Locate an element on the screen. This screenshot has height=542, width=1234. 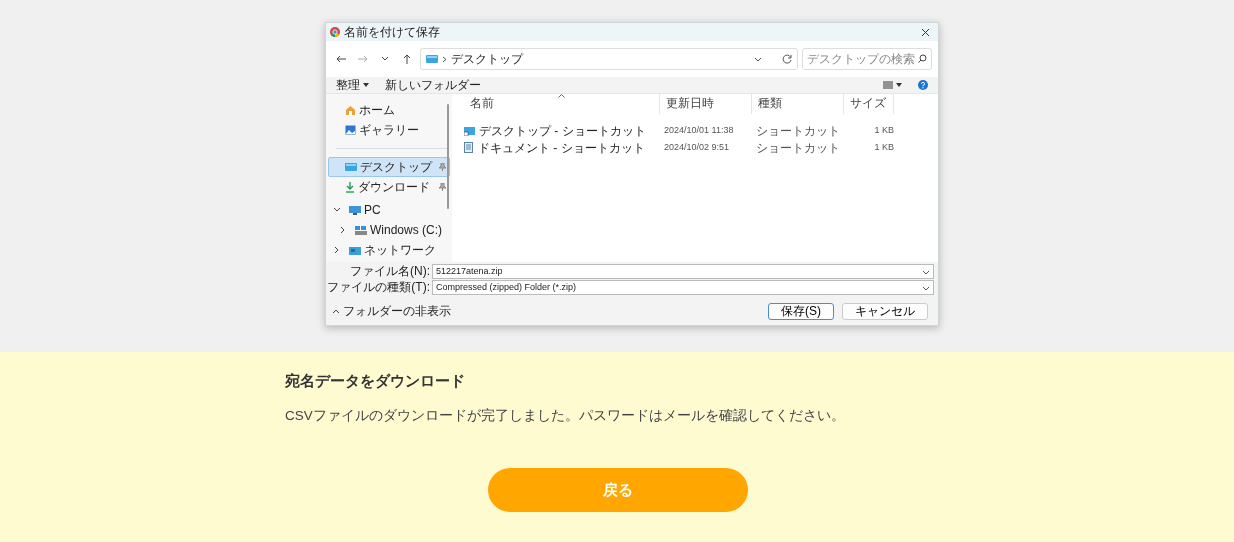
sidebar-item: デスクトップ is located at coordinates (389, 167).